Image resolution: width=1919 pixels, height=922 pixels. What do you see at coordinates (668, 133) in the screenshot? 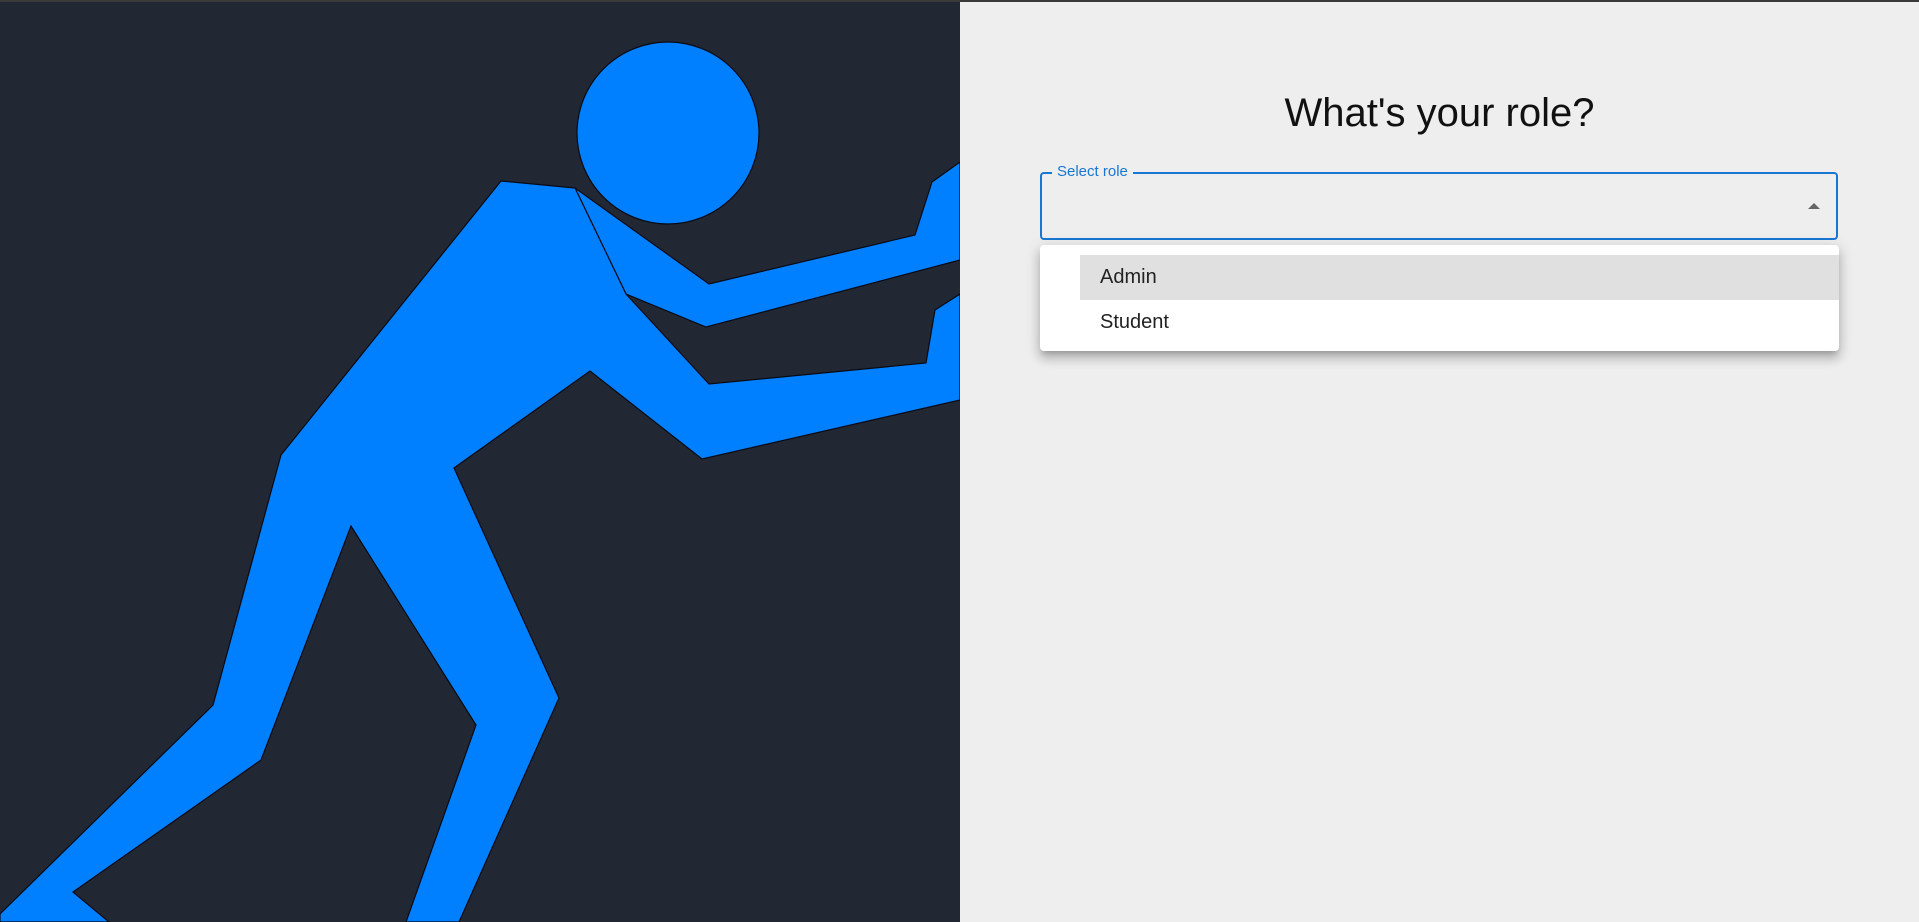
I see `figure-head` at bounding box center [668, 133].